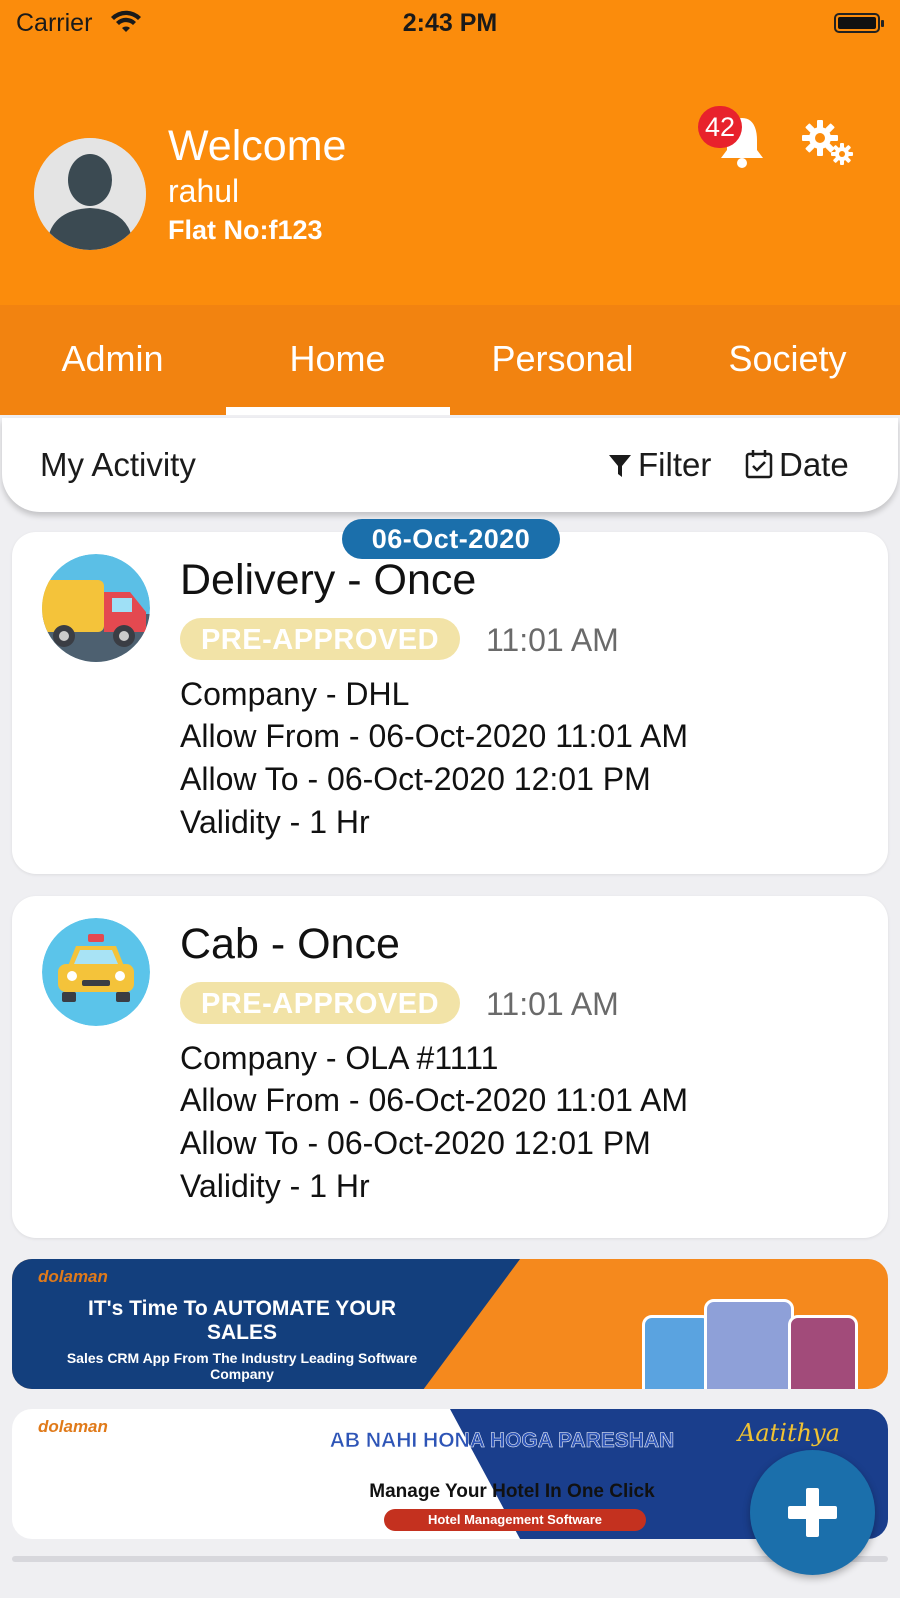 This screenshot has height=1598, width=900. What do you see at coordinates (450, 1559) in the screenshot?
I see `next-banner-peek` at bounding box center [450, 1559].